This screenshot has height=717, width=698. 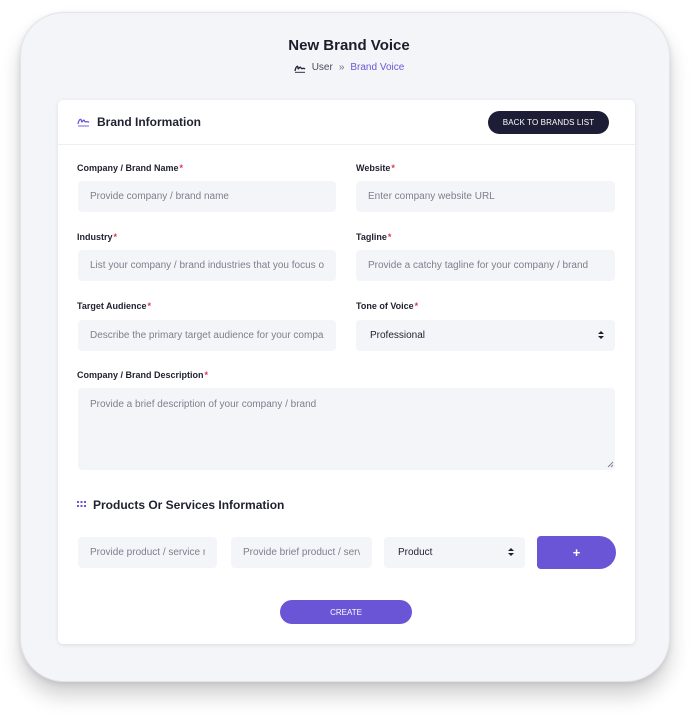 I want to click on breadcrumb-root: User, so click(x=322, y=67).